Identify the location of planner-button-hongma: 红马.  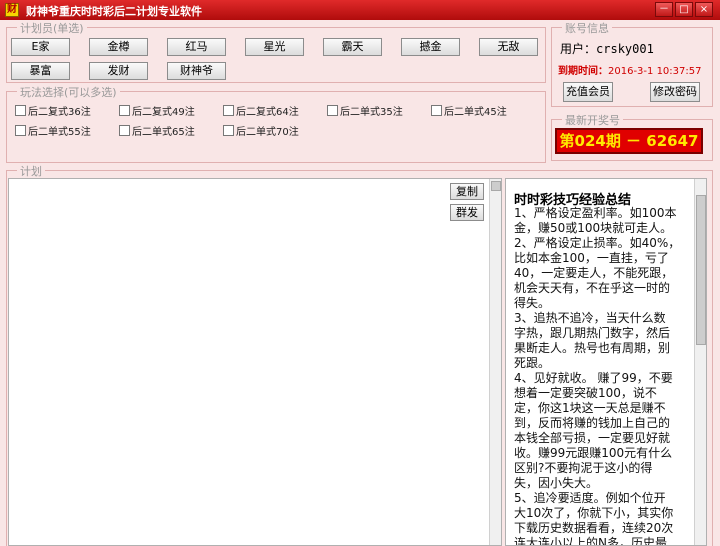
(196, 47).